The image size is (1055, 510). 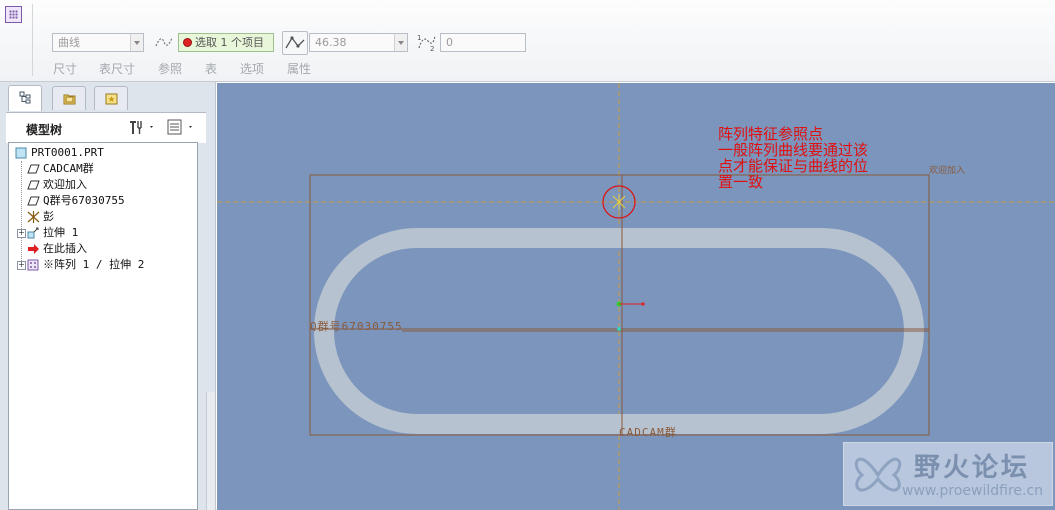 What do you see at coordinates (210, 451) in the screenshot?
I see `navigator-scrollbar` at bounding box center [210, 451].